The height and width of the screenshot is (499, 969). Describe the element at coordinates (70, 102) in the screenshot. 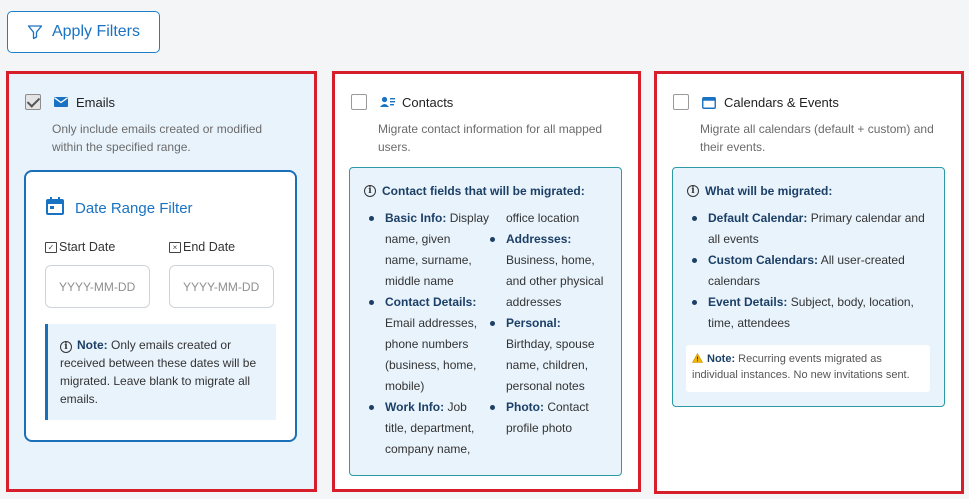

I see `emails-card-header: Emails` at that location.